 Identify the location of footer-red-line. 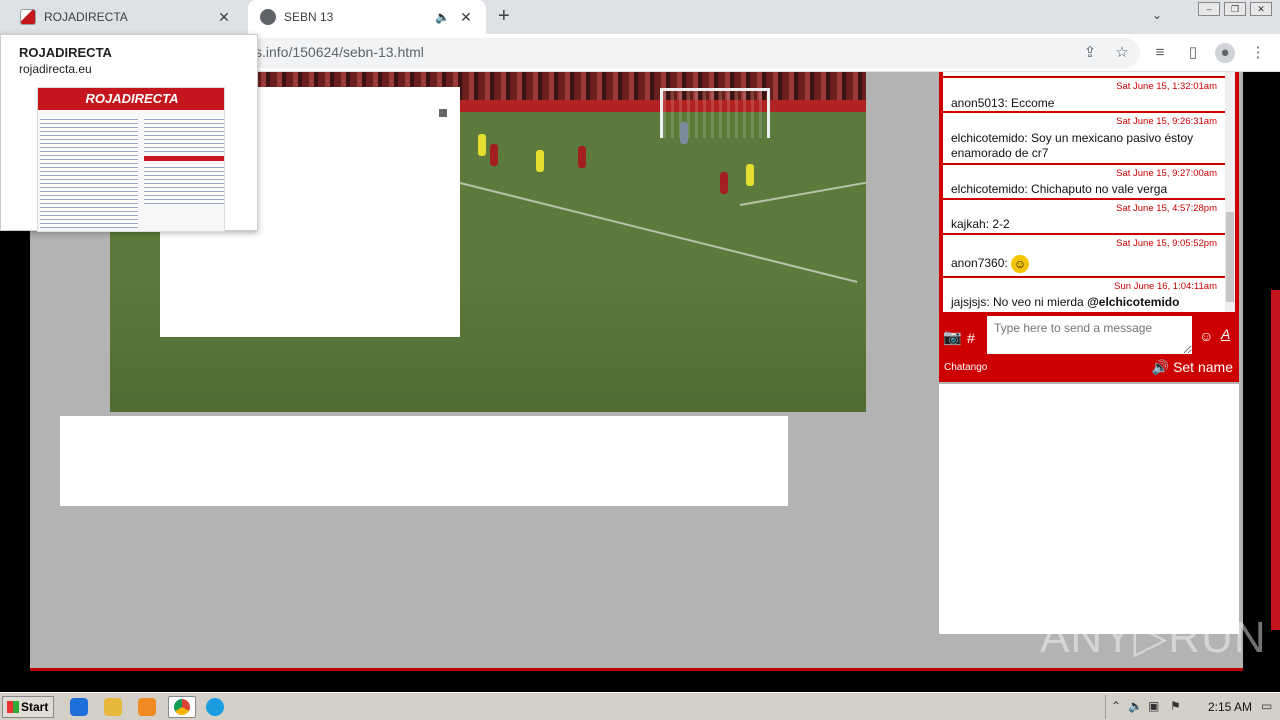
(636, 669).